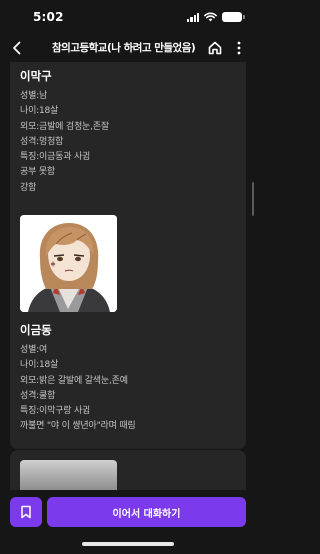 The height and width of the screenshot is (554, 320). Describe the element at coordinates (128, 16) in the screenshot. I see `status-bar: 5:02` at that location.